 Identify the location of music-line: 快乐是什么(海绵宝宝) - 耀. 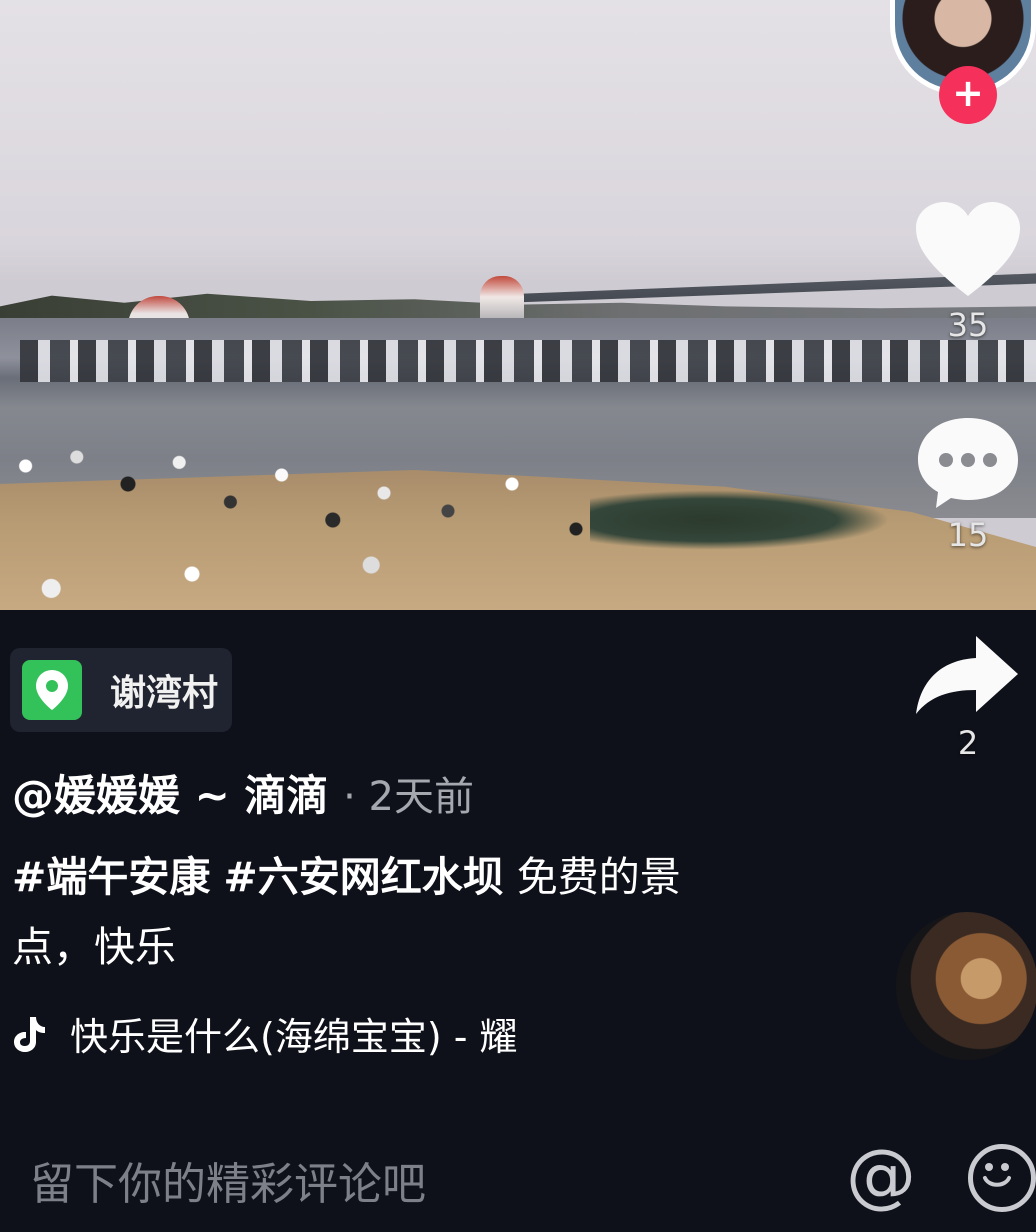
(265, 1033).